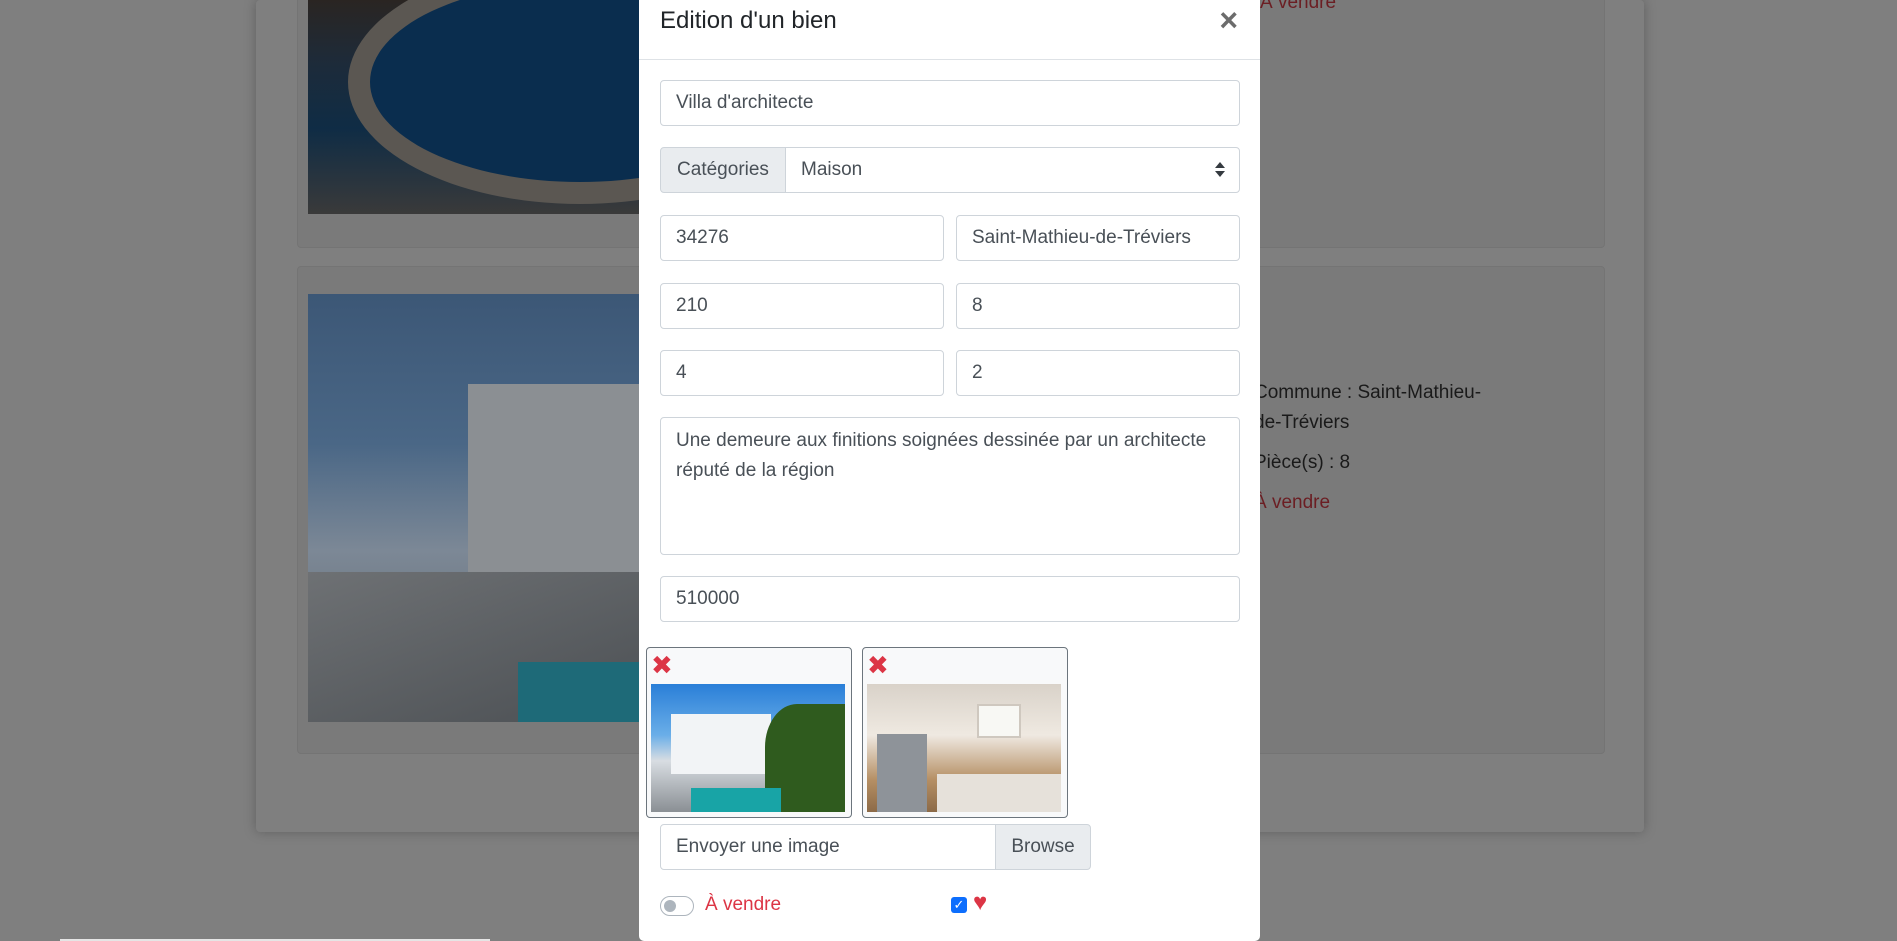 This screenshot has height=941, width=1897. I want to click on background-pool-photo, so click(483, 107).